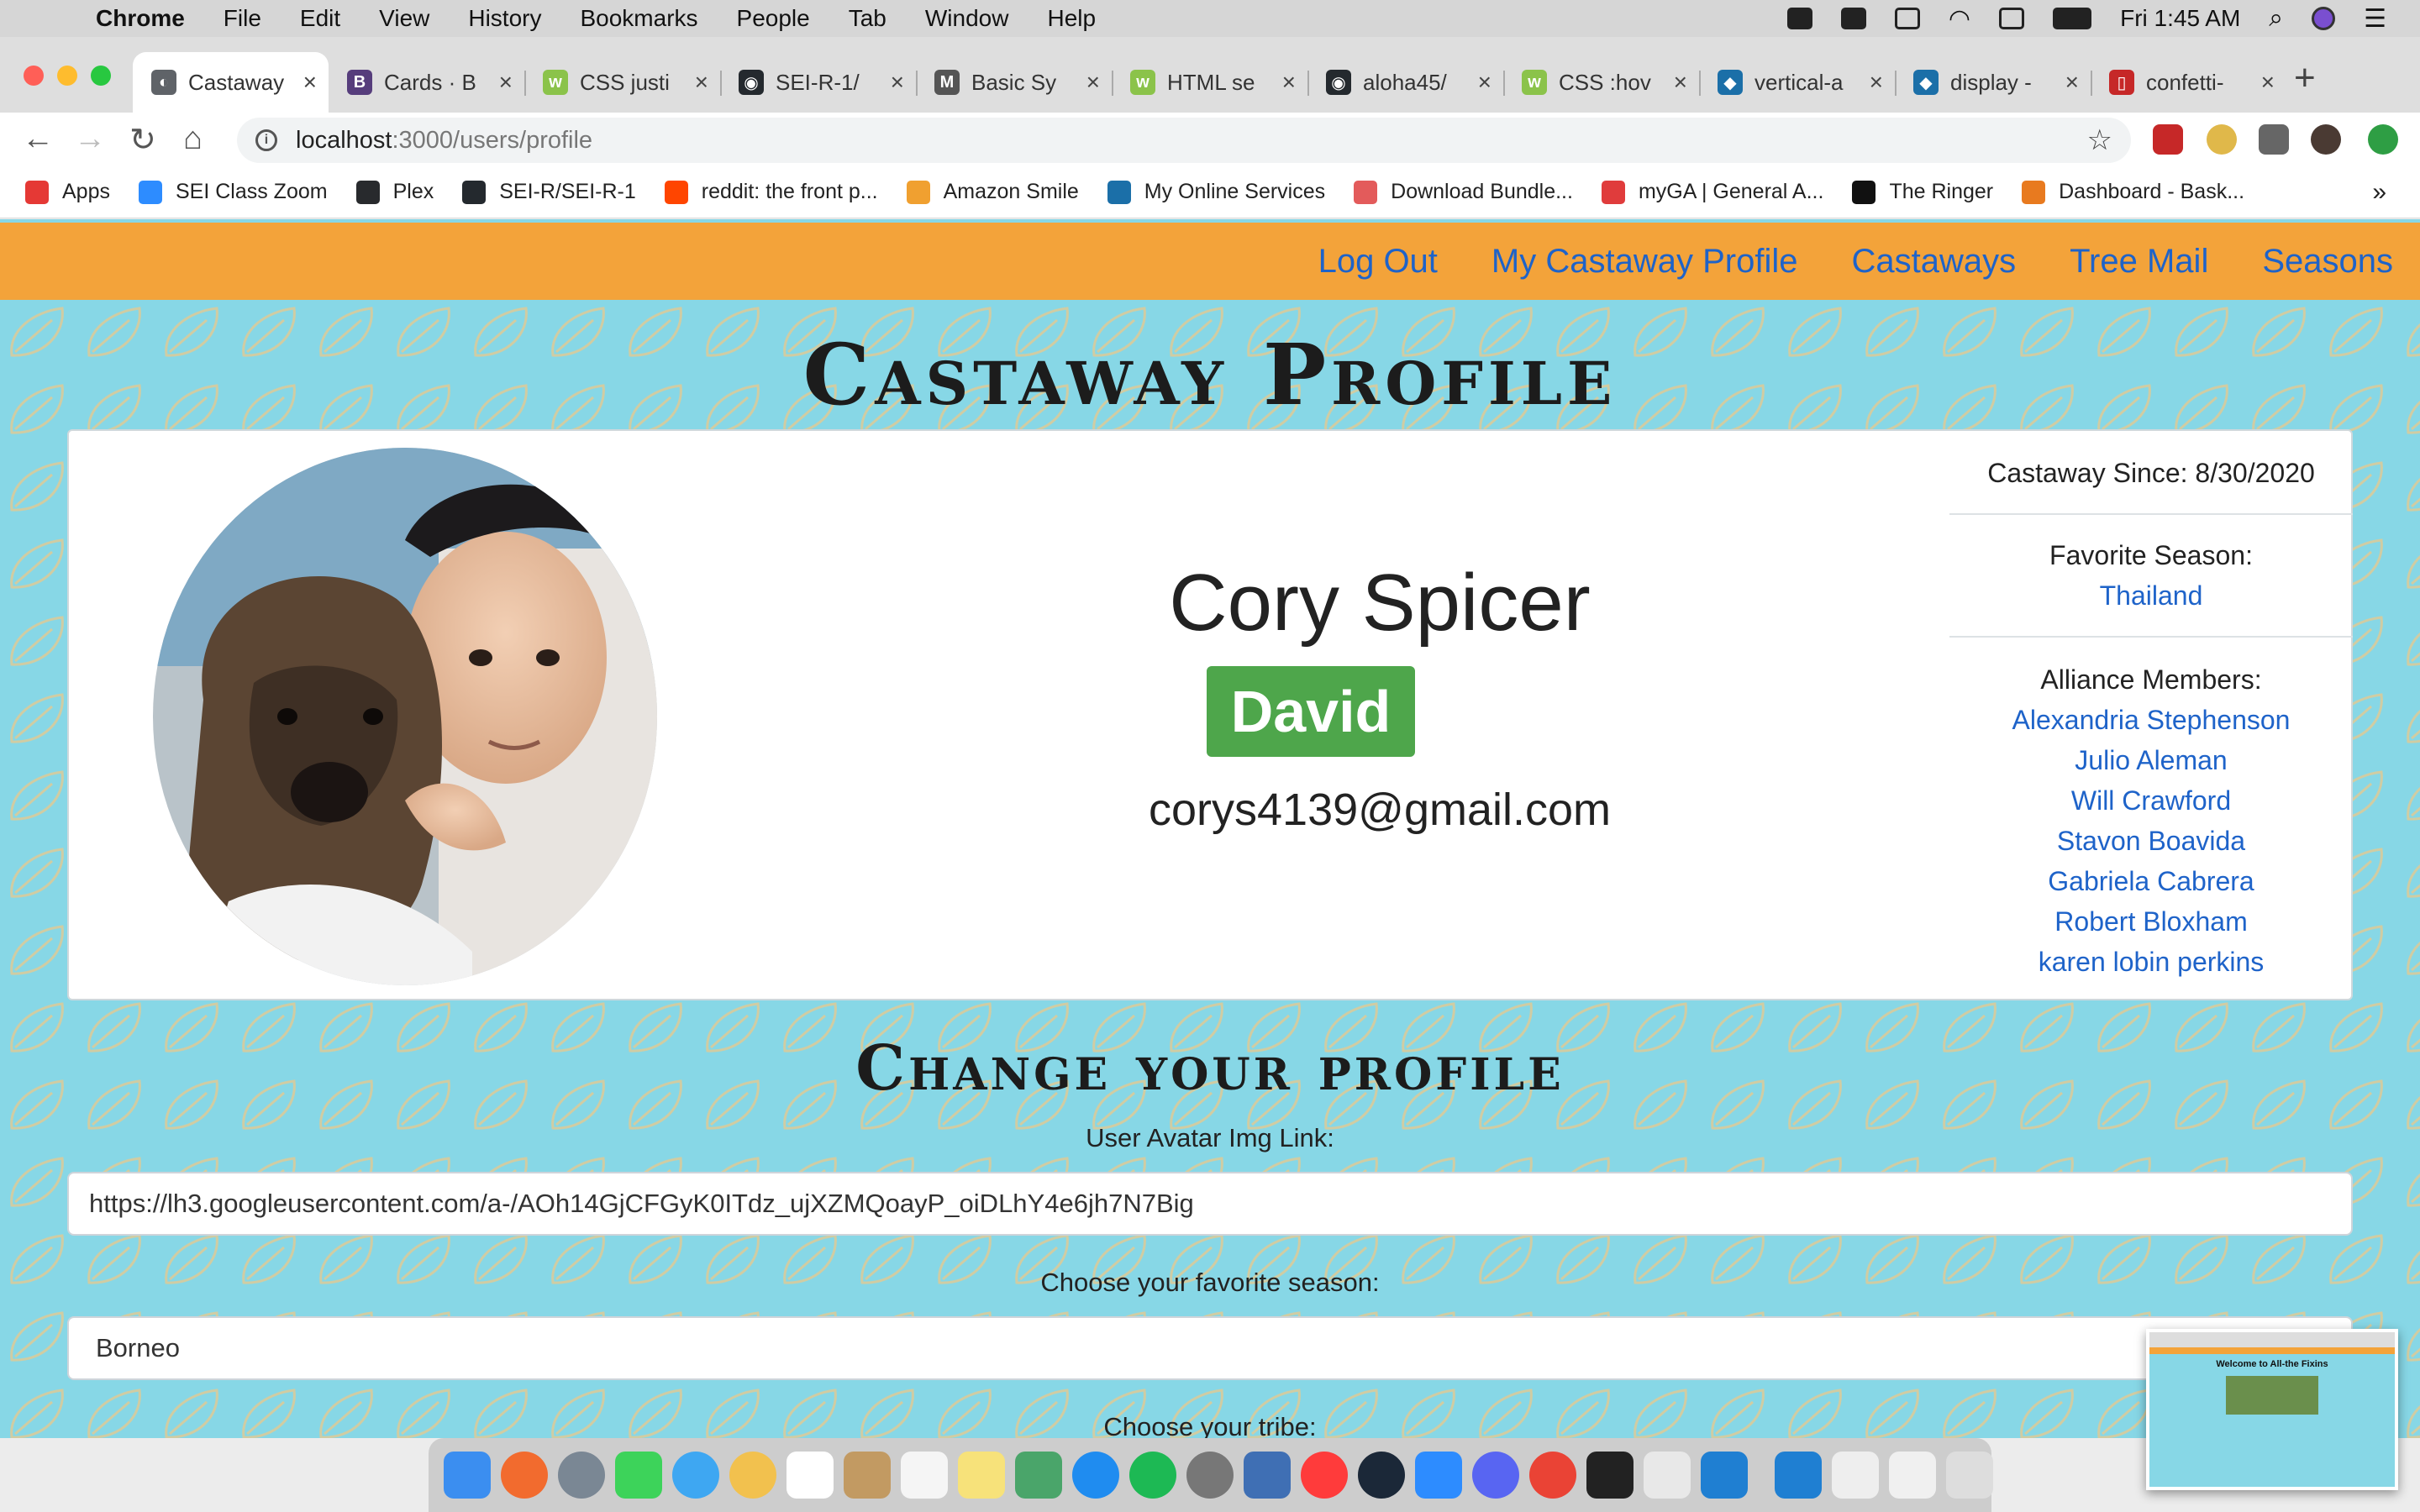 The image size is (2420, 1512). I want to click on trash-icon, so click(1970, 1475).